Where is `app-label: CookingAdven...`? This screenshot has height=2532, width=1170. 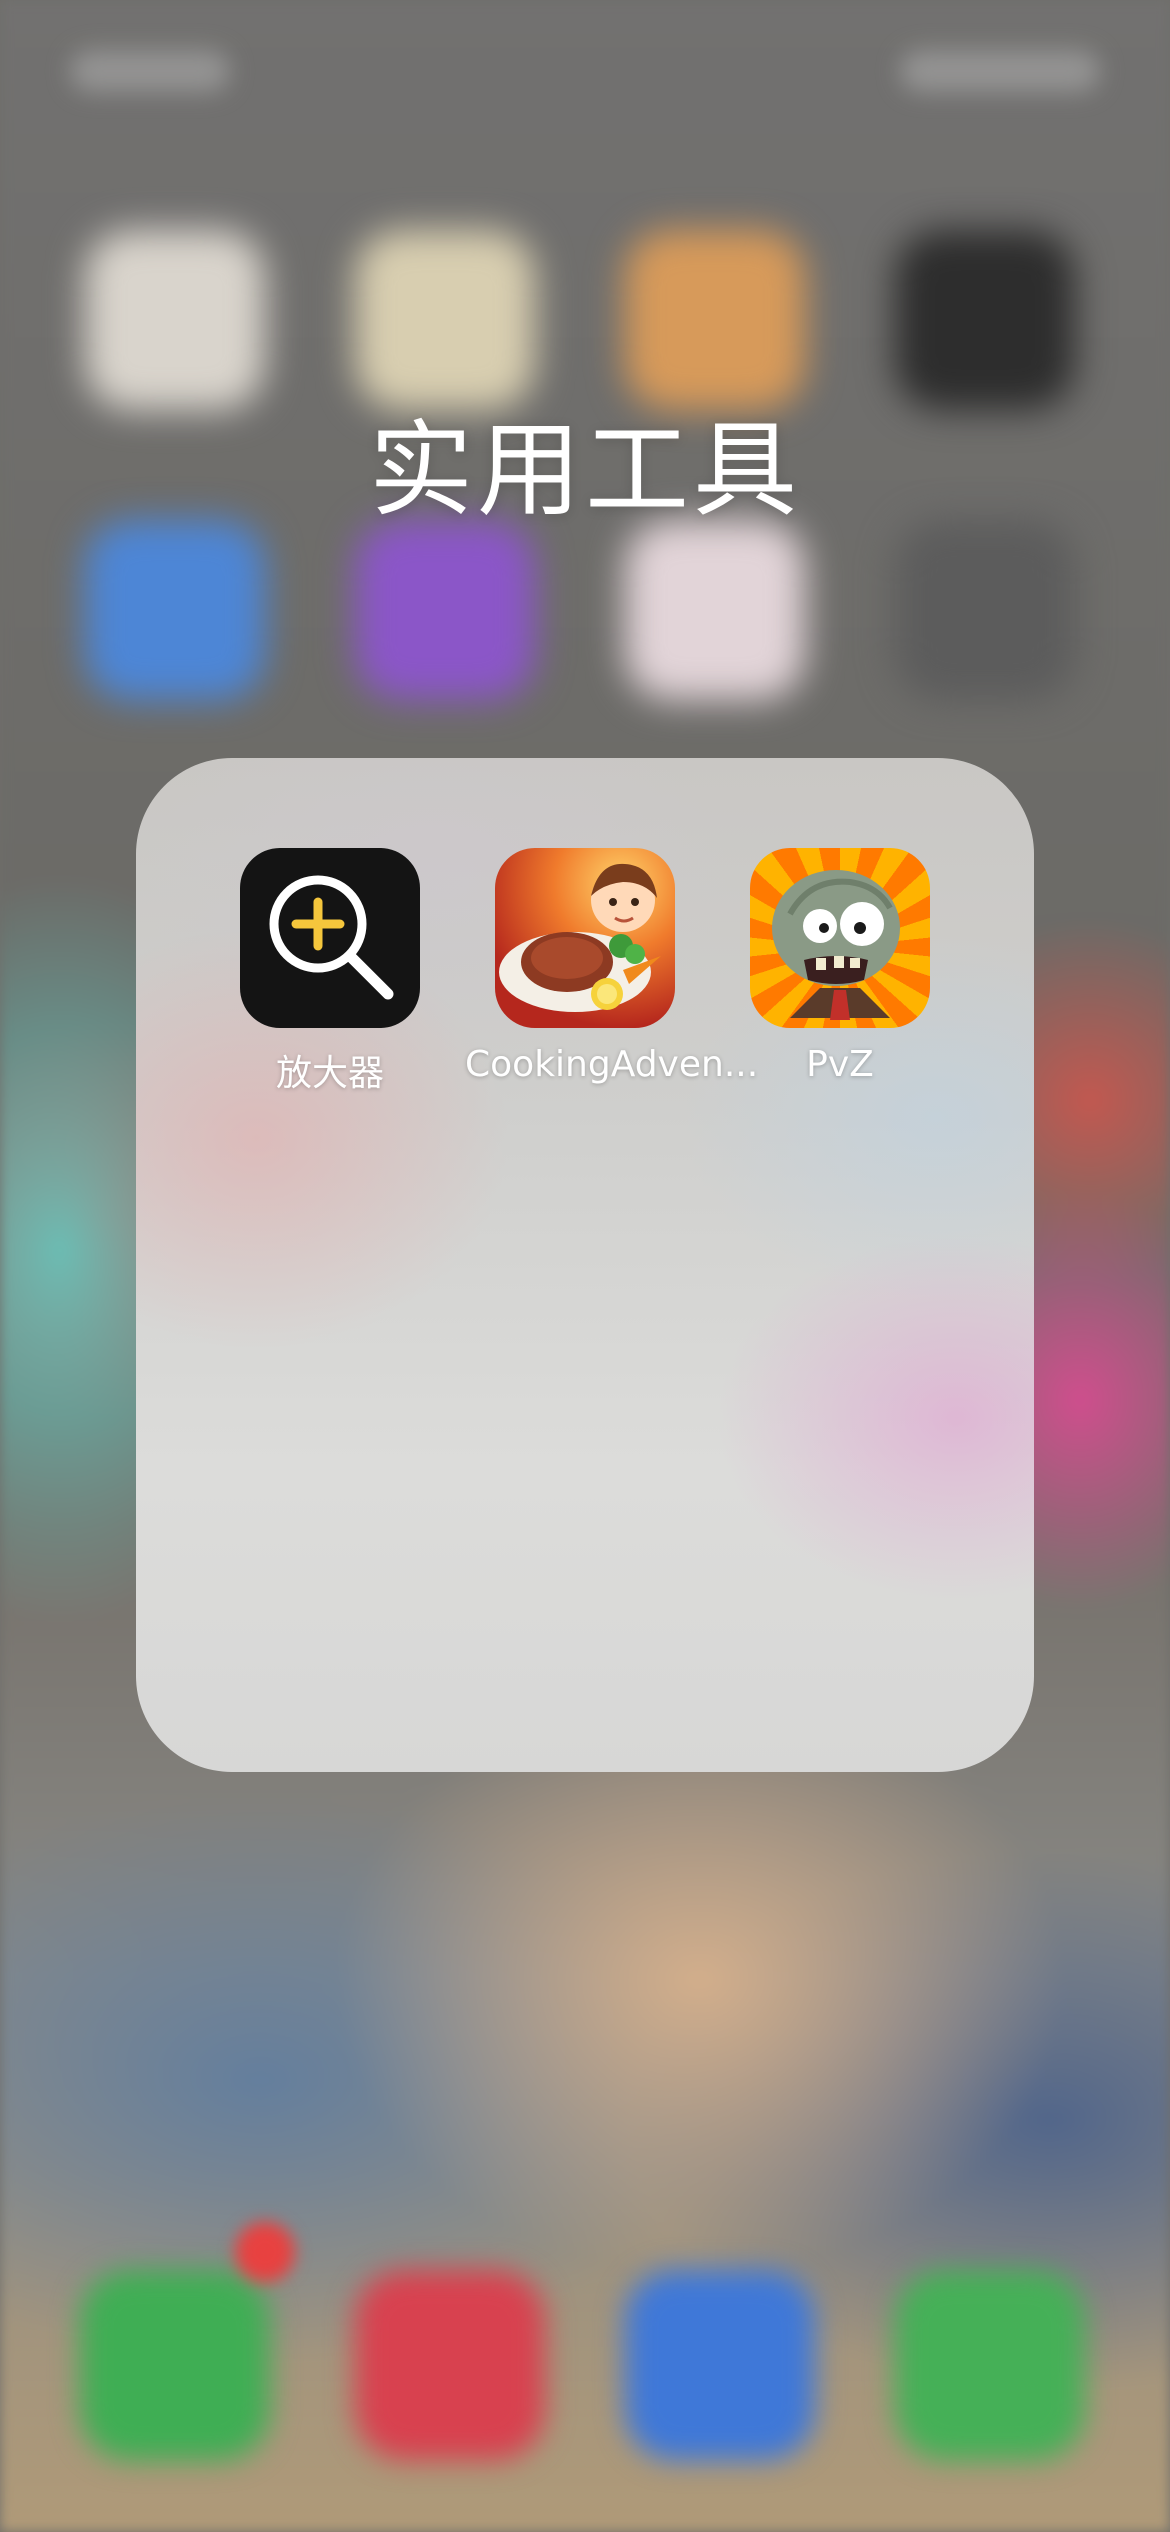 app-label: CookingAdven... is located at coordinates (612, 1064).